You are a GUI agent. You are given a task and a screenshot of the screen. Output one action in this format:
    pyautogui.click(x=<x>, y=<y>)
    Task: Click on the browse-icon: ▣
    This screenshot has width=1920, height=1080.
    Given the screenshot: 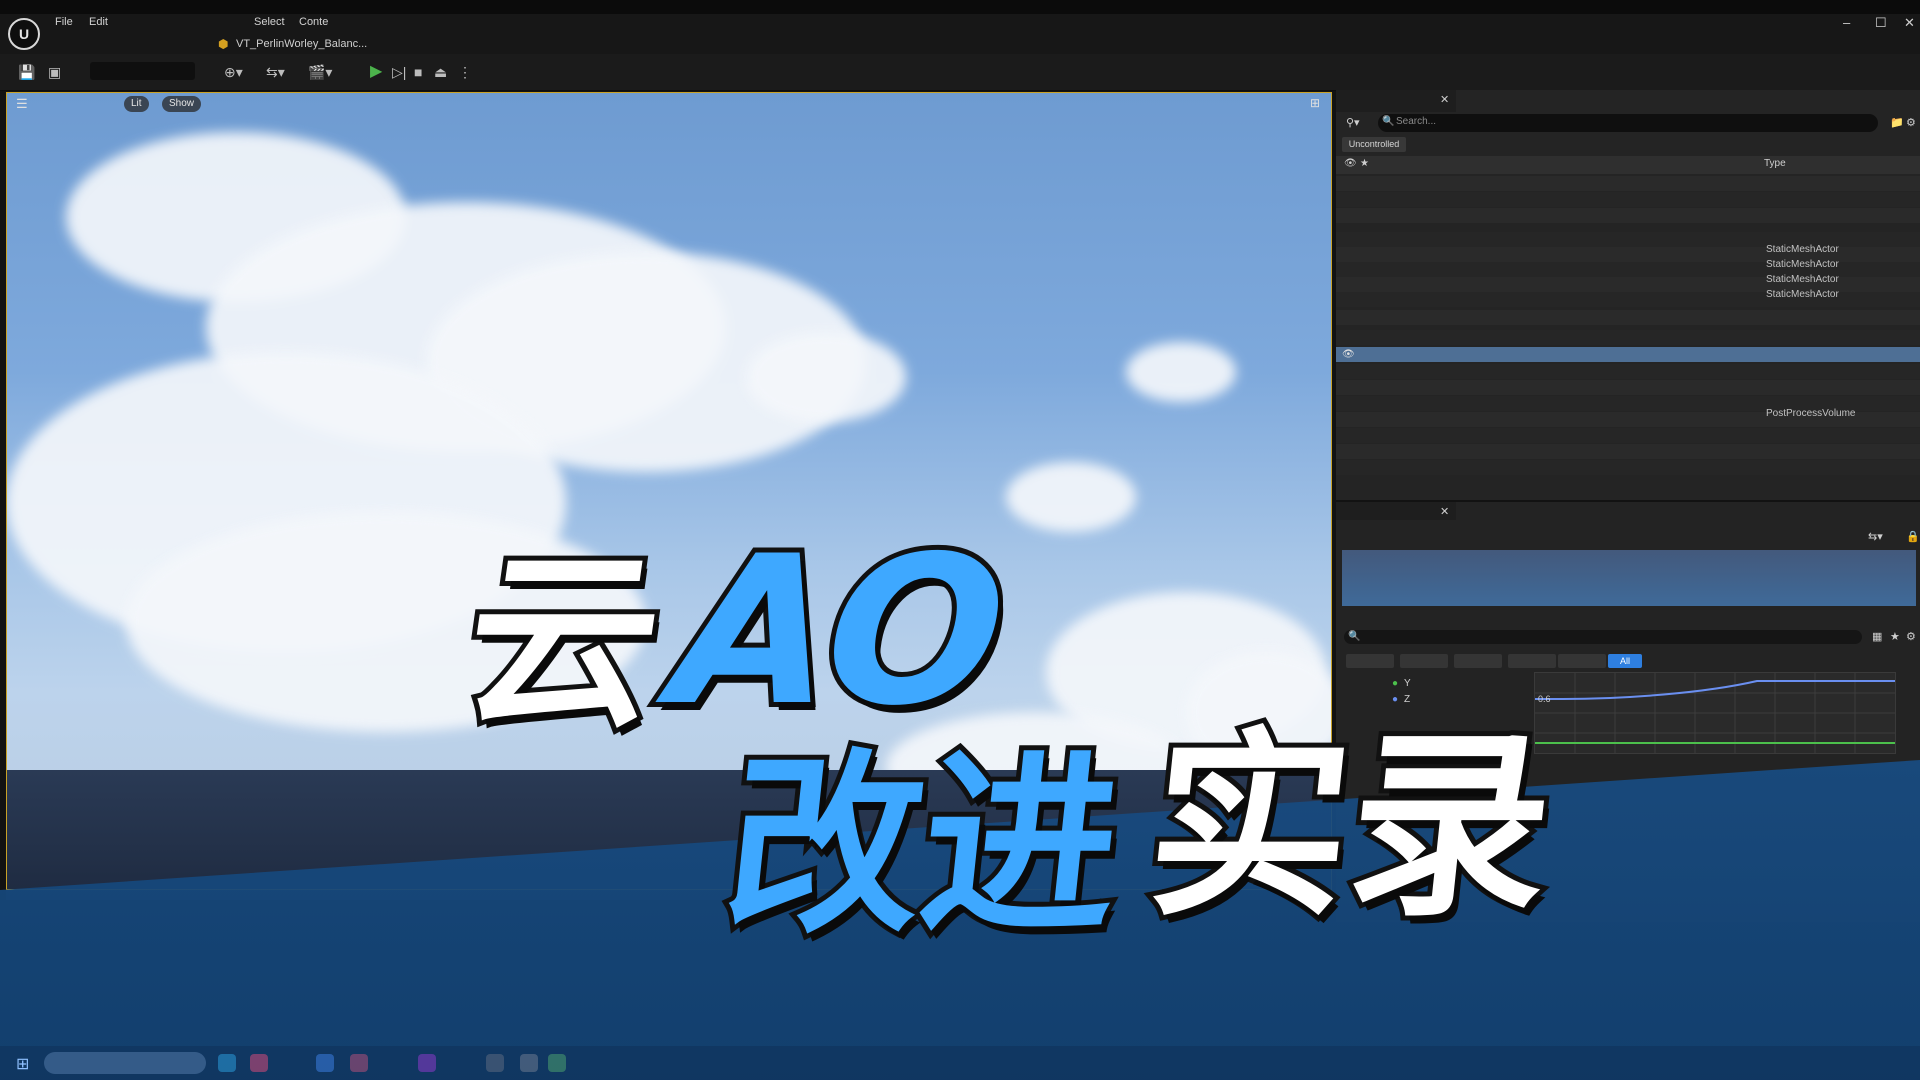 What is the action you would take?
    pyautogui.click(x=54, y=72)
    